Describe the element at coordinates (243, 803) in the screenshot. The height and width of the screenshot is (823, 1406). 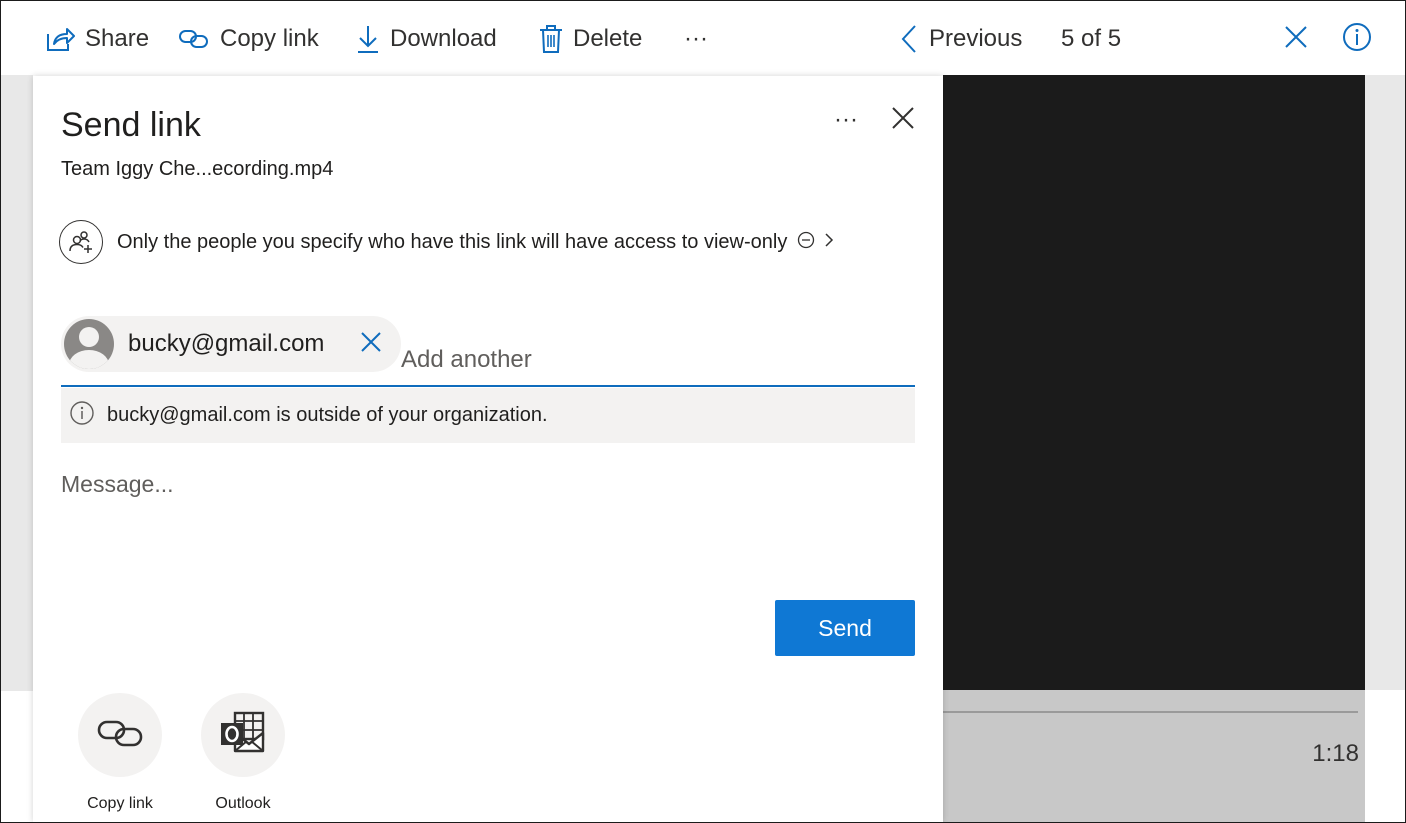
I see `outlook-option-label: Outlook` at that location.